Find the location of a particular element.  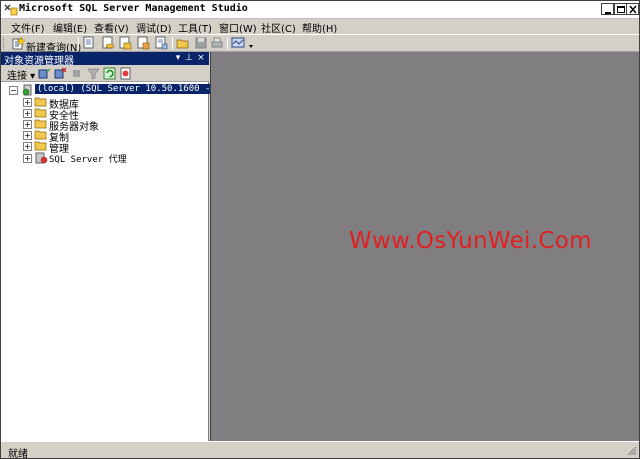

connect-dropdown-icon: ▾ is located at coordinates (31, 76).